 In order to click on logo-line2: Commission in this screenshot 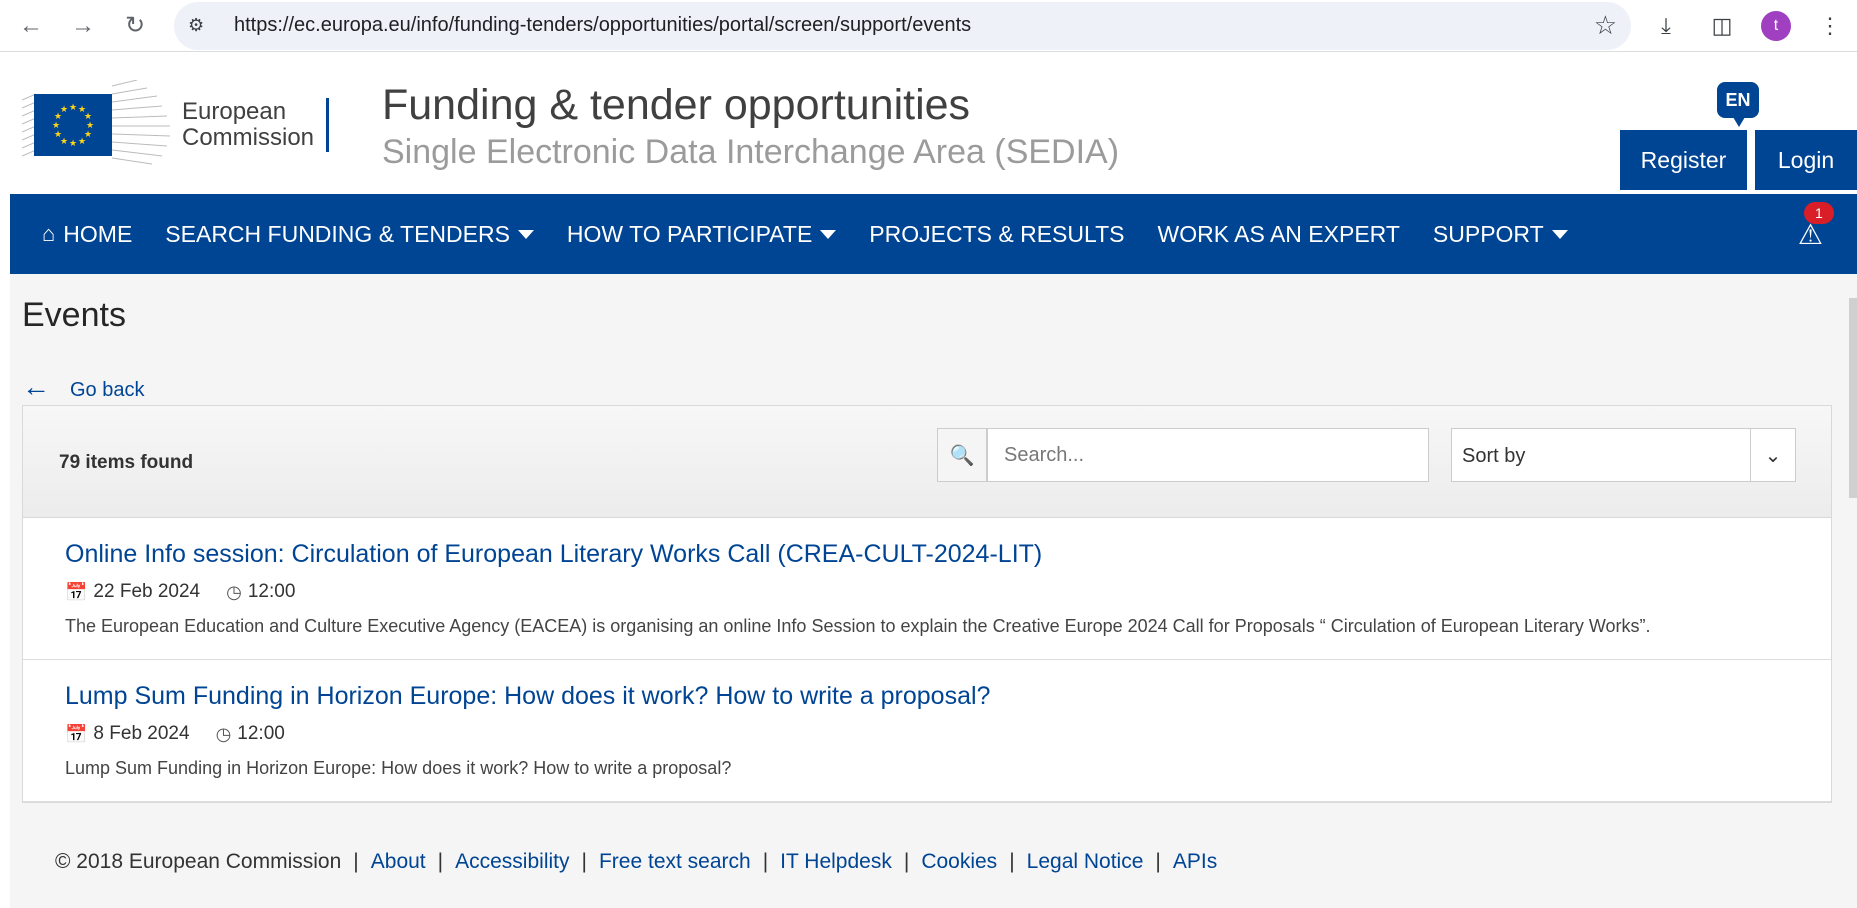, I will do `click(248, 137)`.